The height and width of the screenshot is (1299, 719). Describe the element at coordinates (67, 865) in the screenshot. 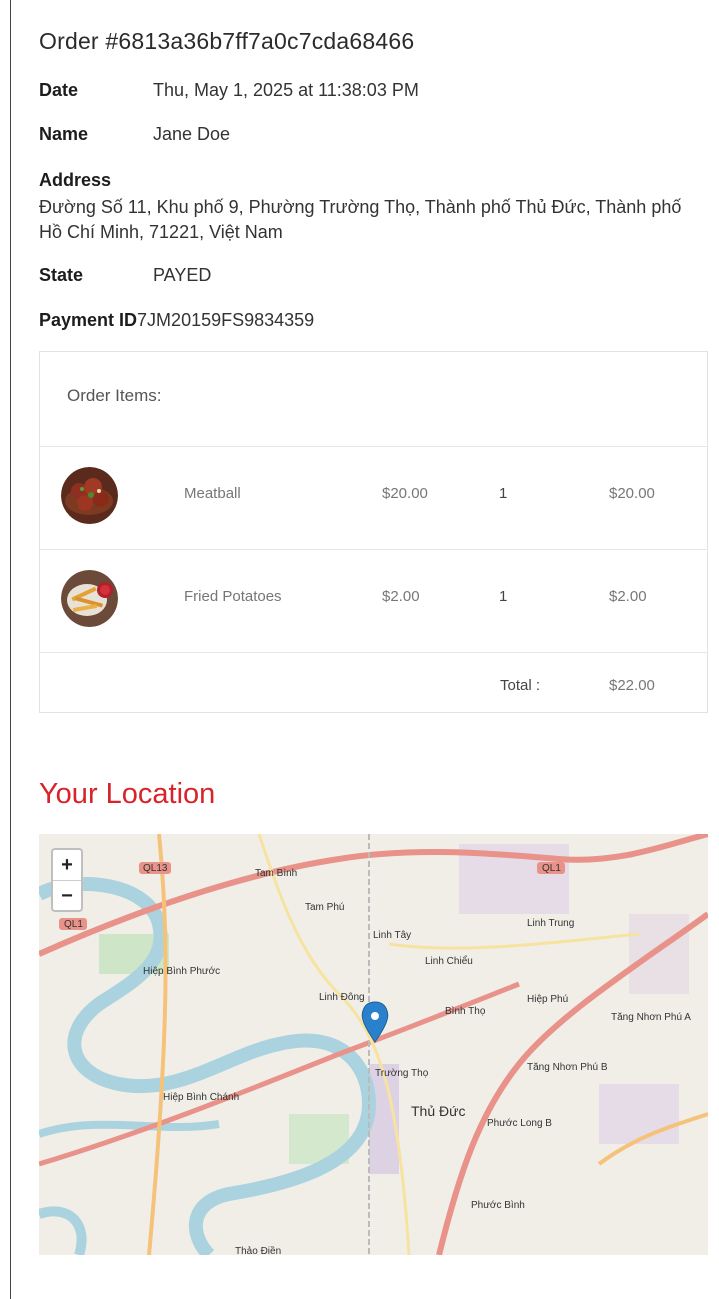

I see `zoom-in-button: +` at that location.